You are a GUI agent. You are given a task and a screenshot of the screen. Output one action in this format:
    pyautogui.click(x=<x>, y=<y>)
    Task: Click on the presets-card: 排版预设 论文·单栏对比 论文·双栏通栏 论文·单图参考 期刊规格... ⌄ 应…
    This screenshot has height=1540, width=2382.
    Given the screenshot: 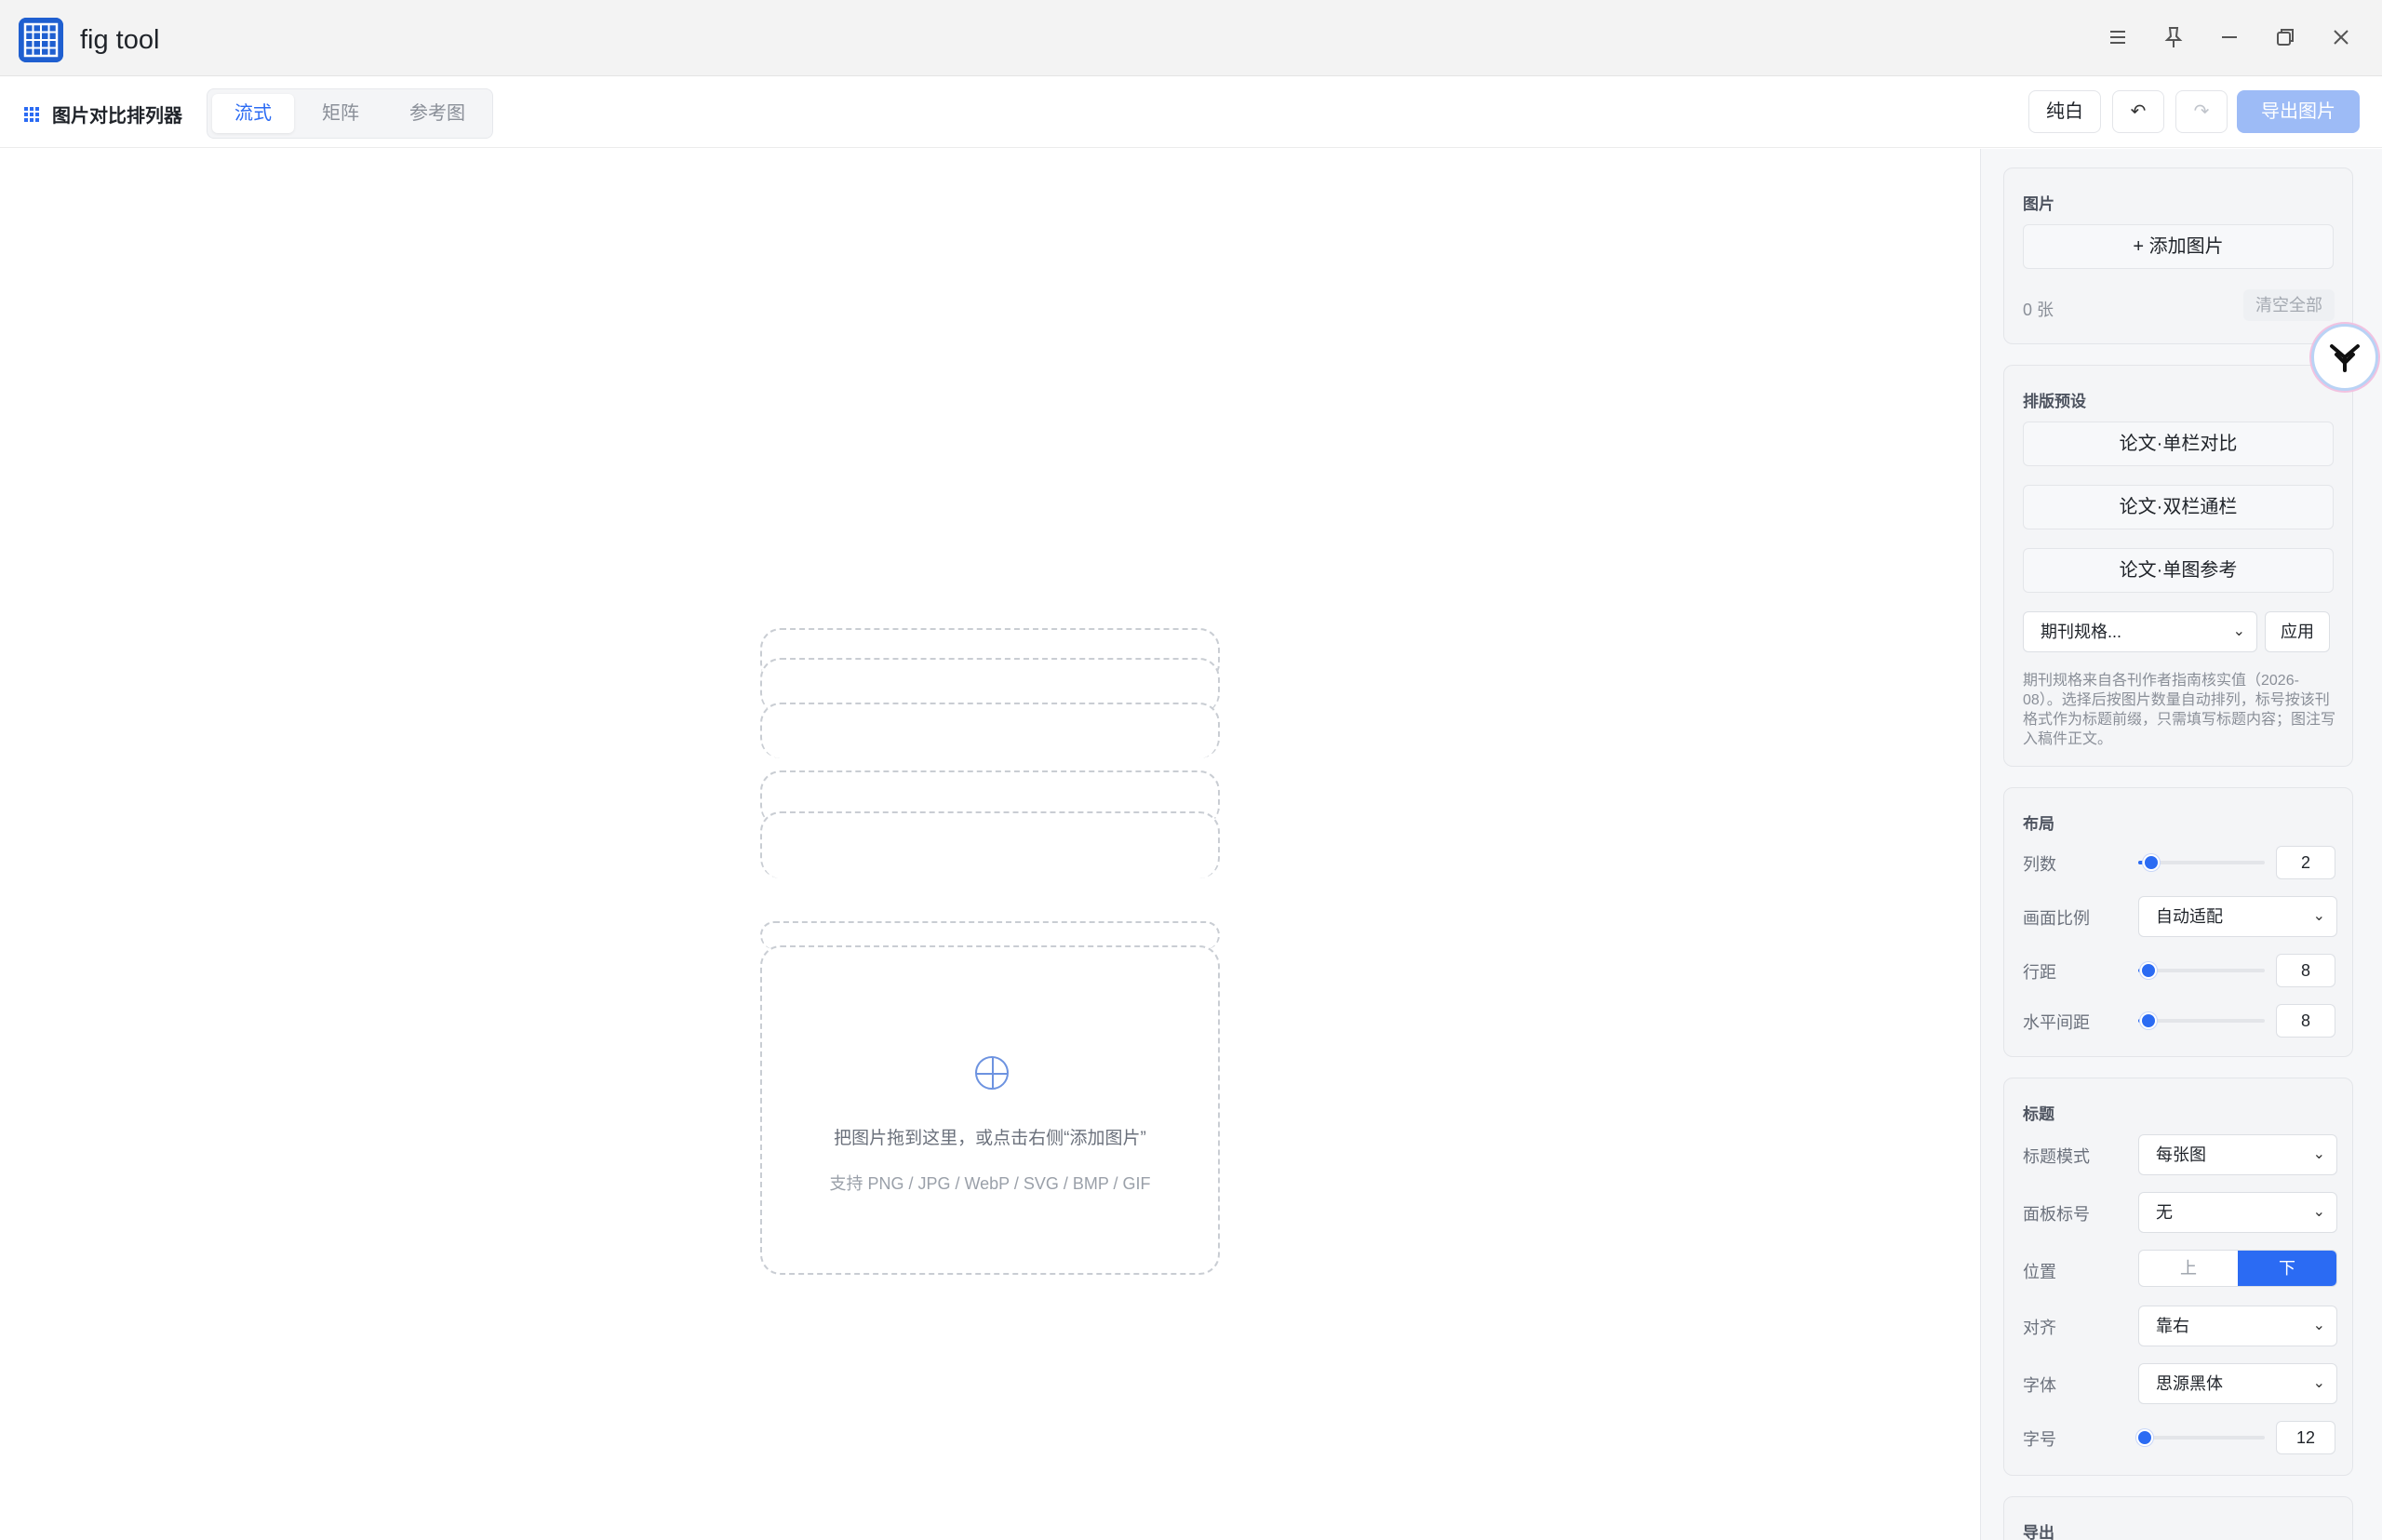 What is the action you would take?
    pyautogui.click(x=2178, y=566)
    